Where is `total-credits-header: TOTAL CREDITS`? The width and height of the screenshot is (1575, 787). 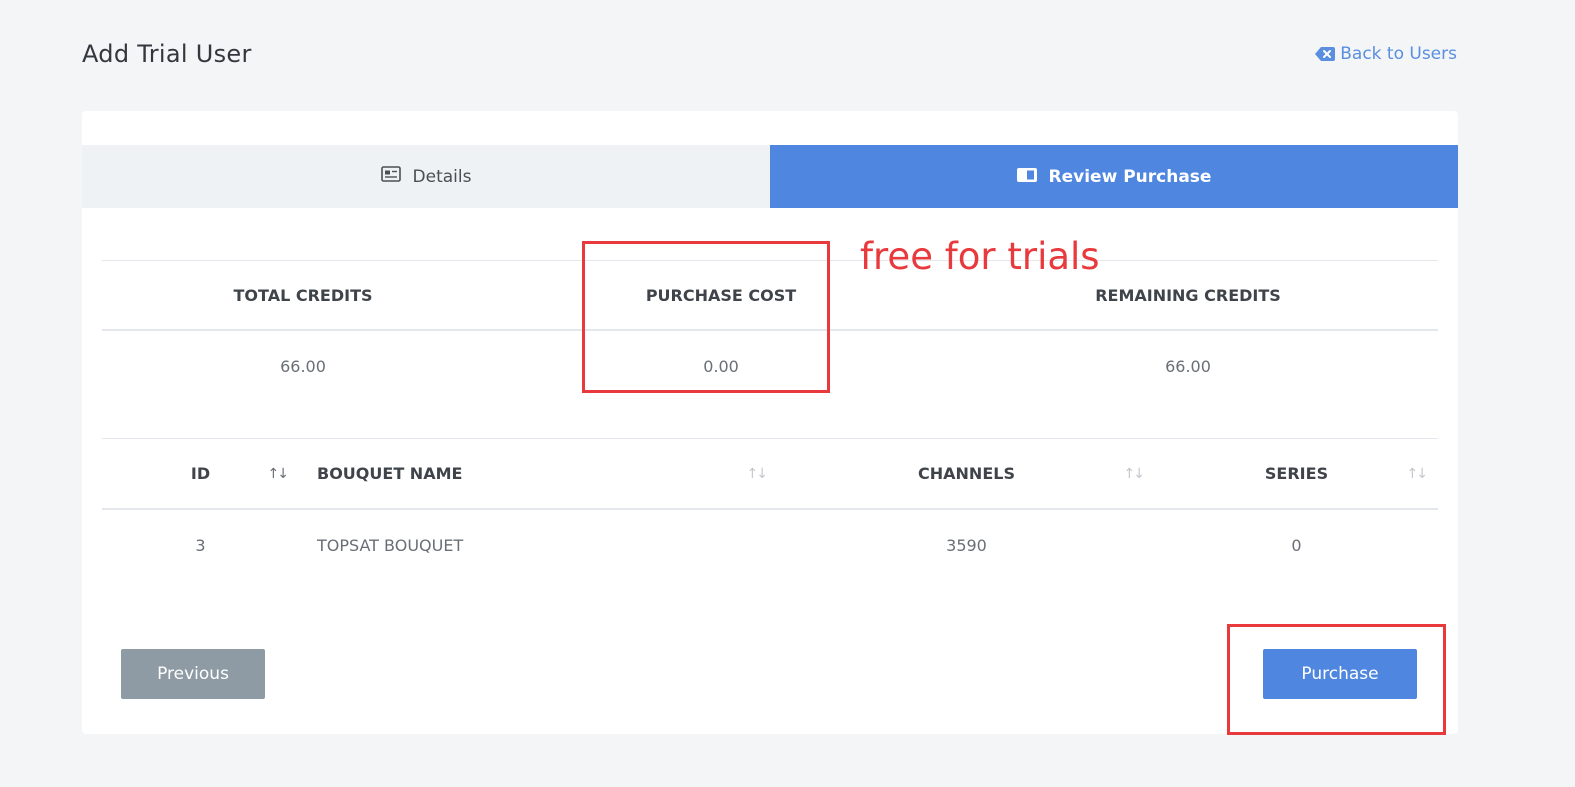
total-credits-header: TOTAL CREDITS is located at coordinates (303, 295).